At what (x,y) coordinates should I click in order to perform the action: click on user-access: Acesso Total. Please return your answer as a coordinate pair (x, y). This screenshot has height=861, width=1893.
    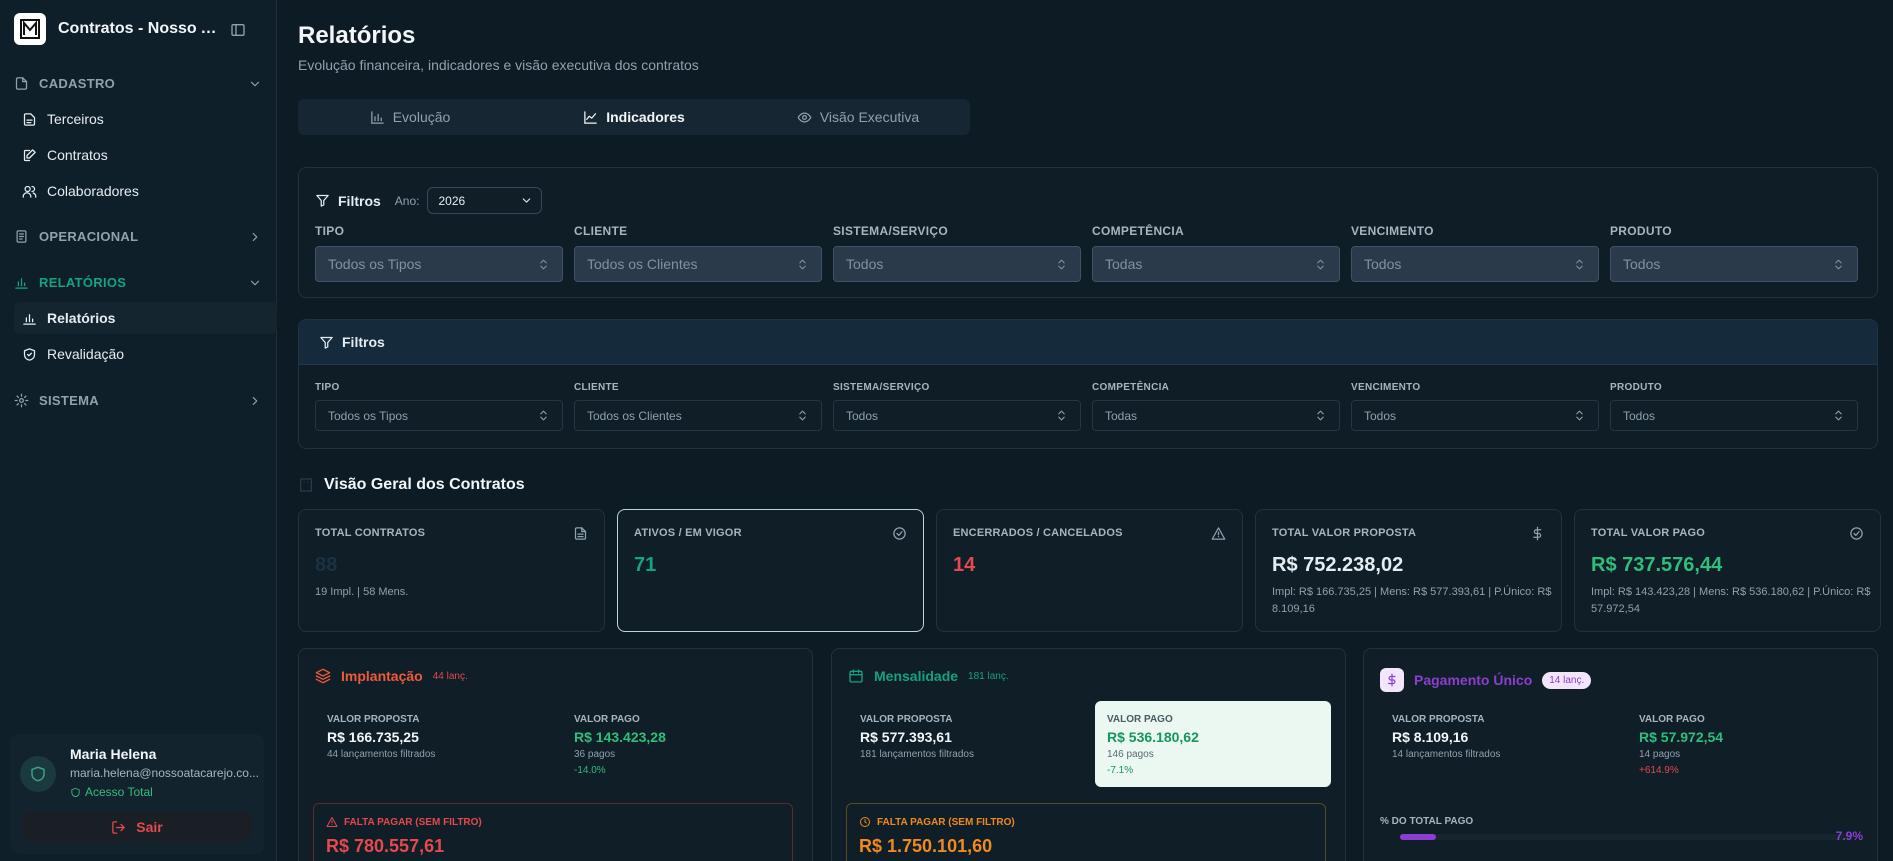
    Looking at the image, I should click on (111, 792).